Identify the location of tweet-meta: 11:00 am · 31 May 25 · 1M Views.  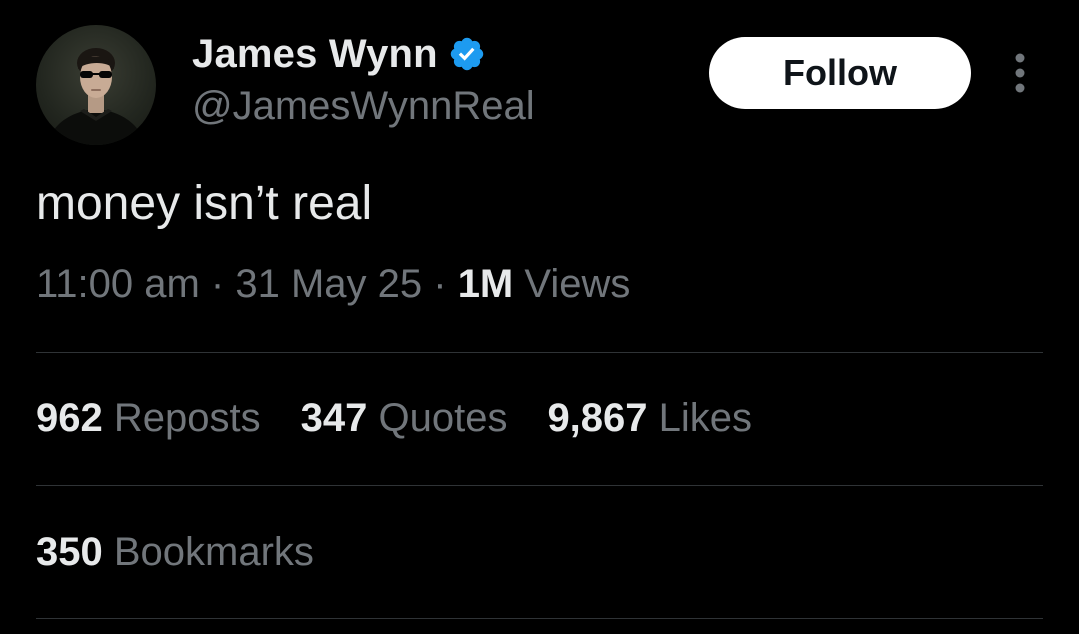
(333, 284).